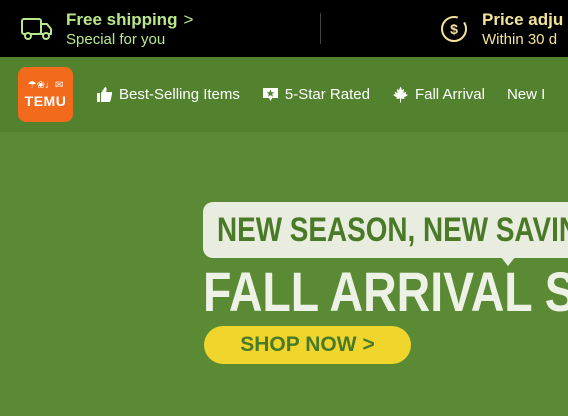 This screenshot has width=568, height=416. I want to click on nav-item-new: New I, so click(526, 94).